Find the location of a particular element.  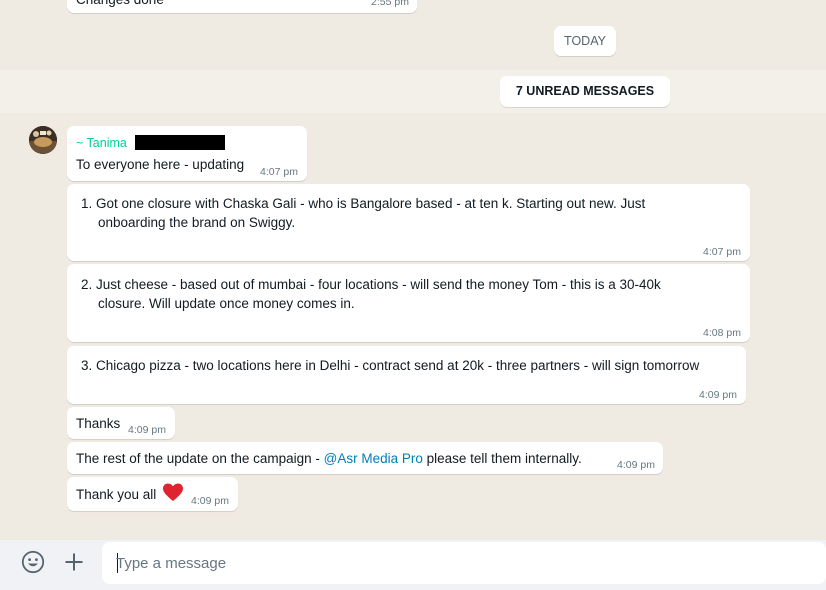

message-text: To everyone here - updating is located at coordinates (160, 164).